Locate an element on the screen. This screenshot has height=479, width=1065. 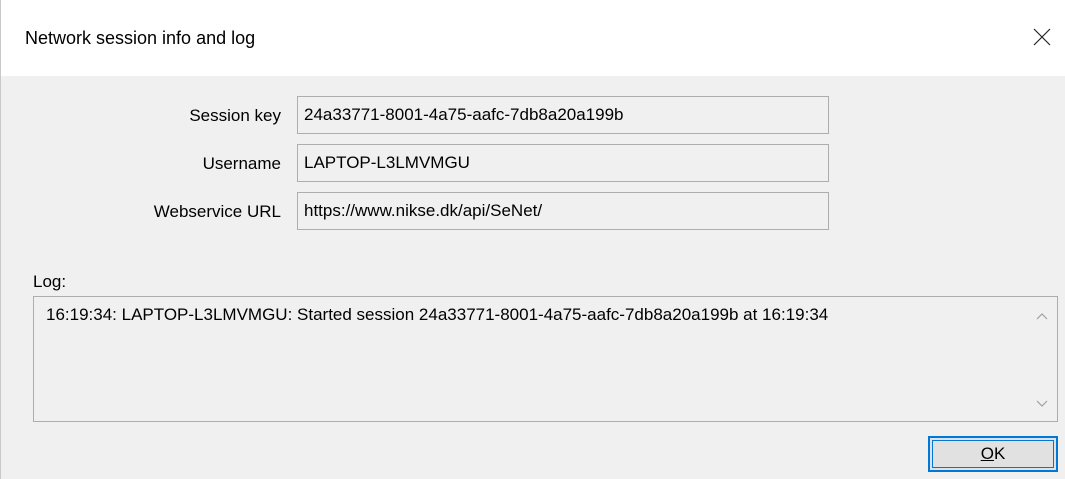
username-field: LAPTOP-L3LMVMGU is located at coordinates (563, 163).